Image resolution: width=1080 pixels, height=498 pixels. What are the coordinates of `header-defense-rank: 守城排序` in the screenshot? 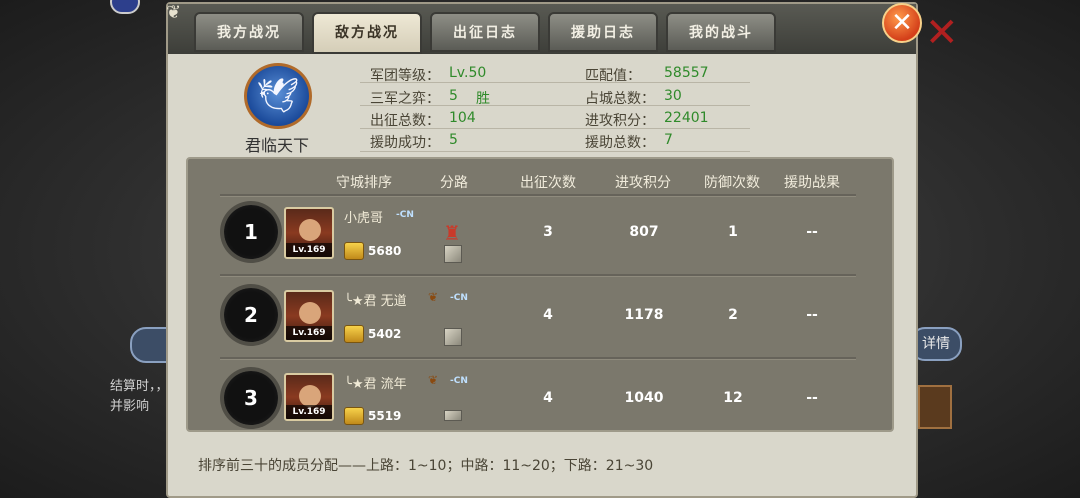 It's located at (364, 183).